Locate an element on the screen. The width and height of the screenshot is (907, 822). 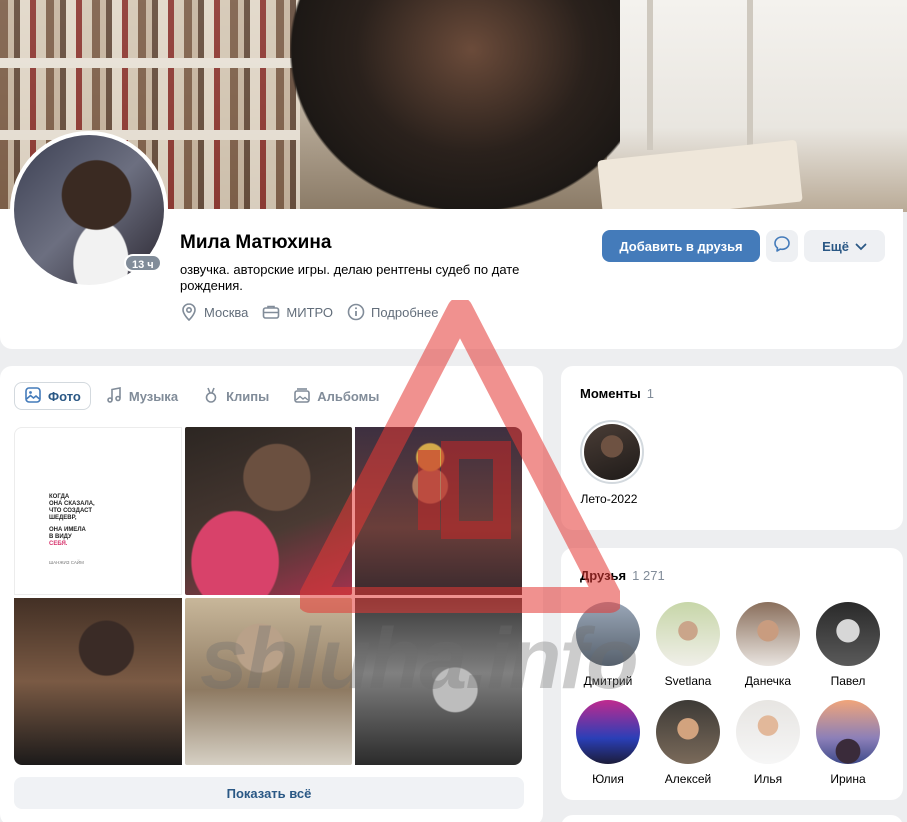
albums-icon is located at coordinates (302, 396).